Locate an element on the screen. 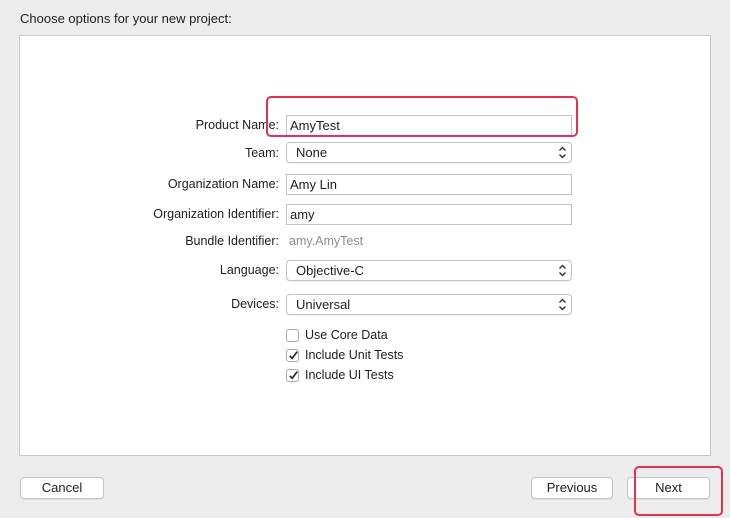  team-label: Team: is located at coordinates (261, 153).